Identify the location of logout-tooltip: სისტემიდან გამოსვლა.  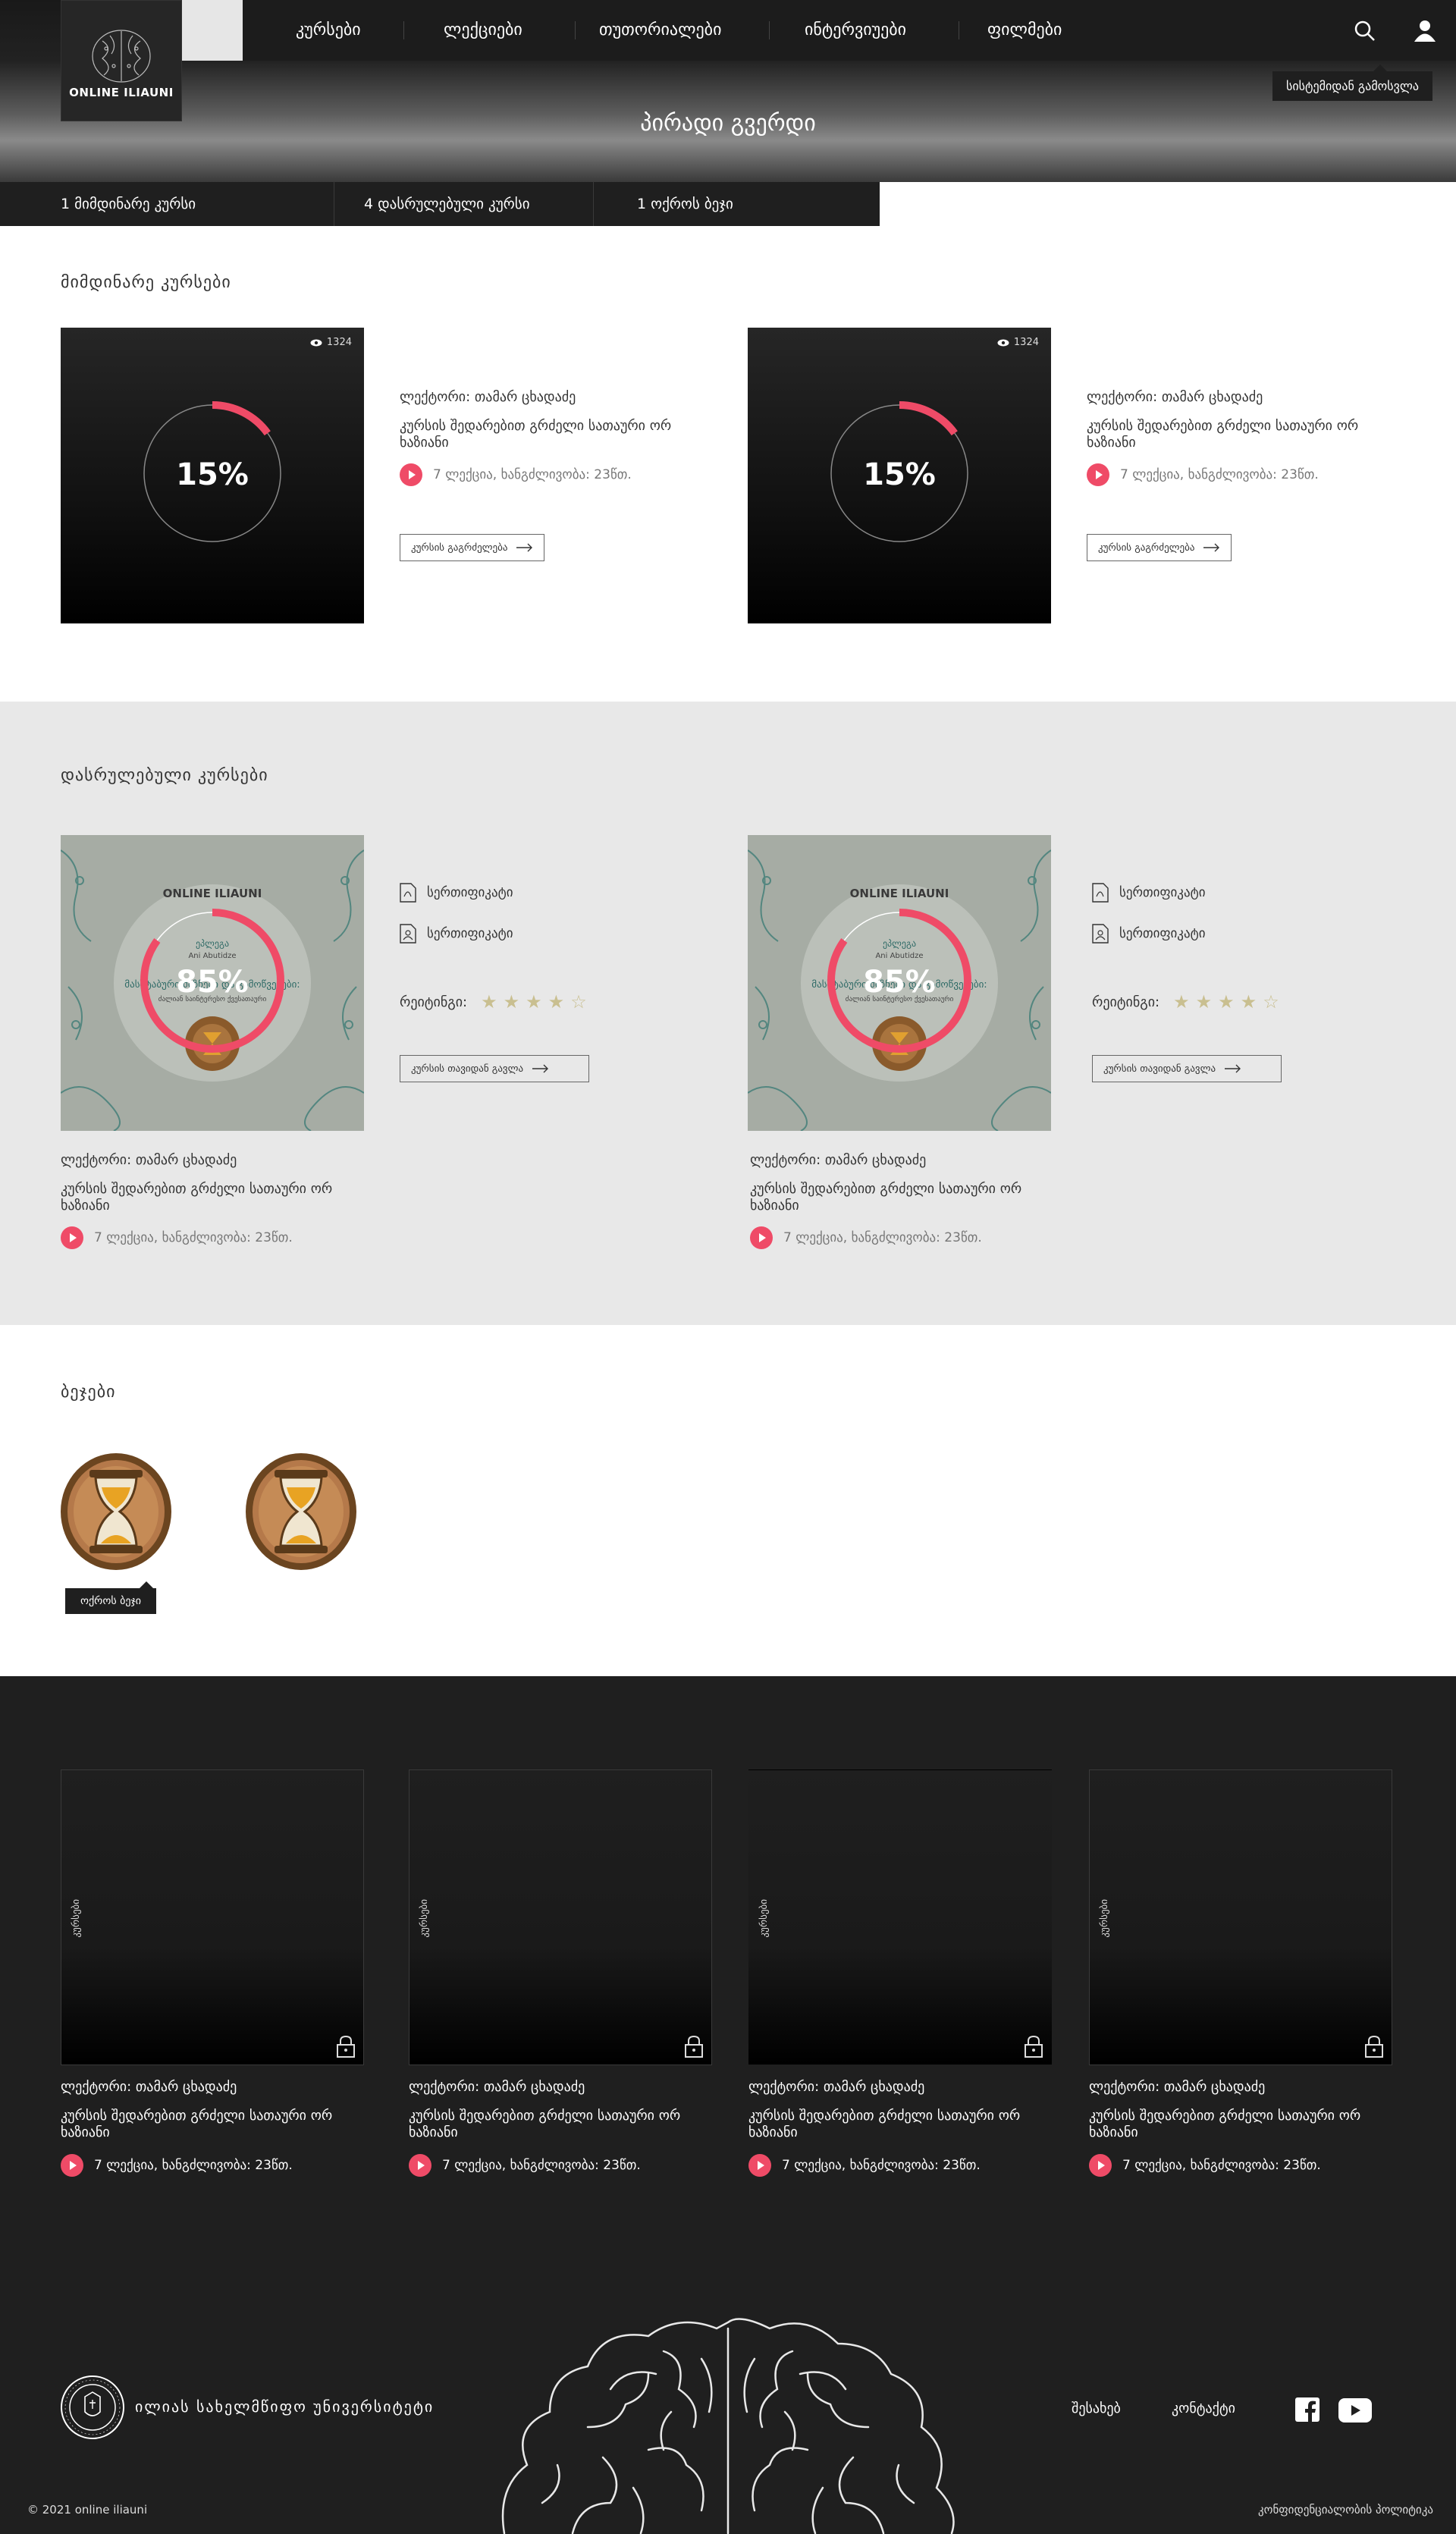
(1352, 82).